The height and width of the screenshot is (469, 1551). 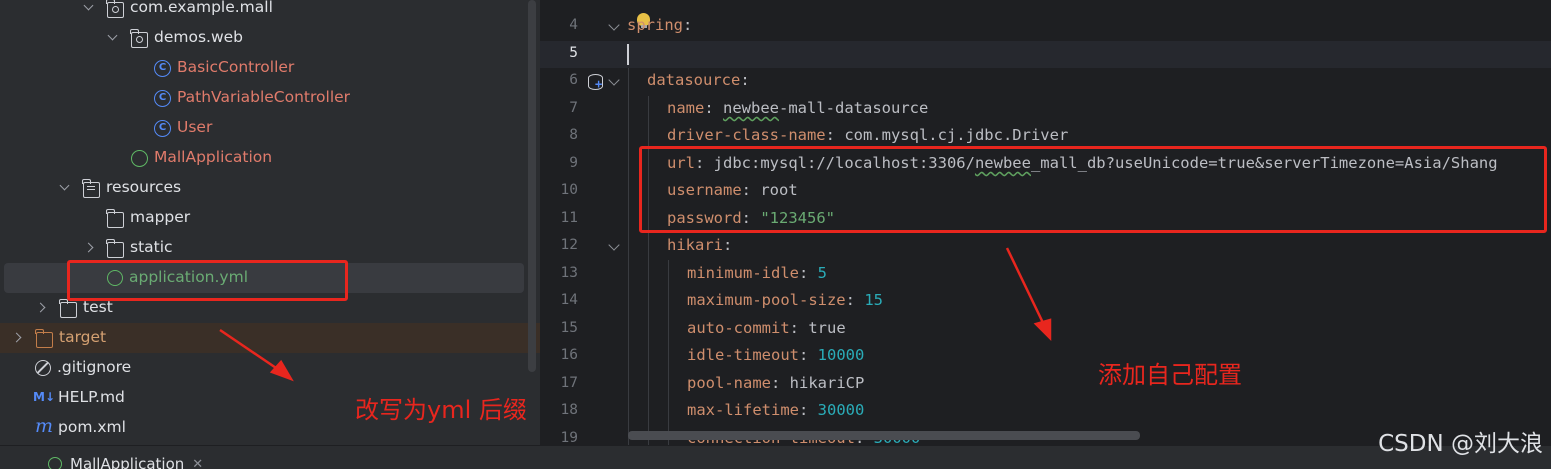 What do you see at coordinates (441, 410) in the screenshot?
I see `rename-note: 改写为yml 后缀` at bounding box center [441, 410].